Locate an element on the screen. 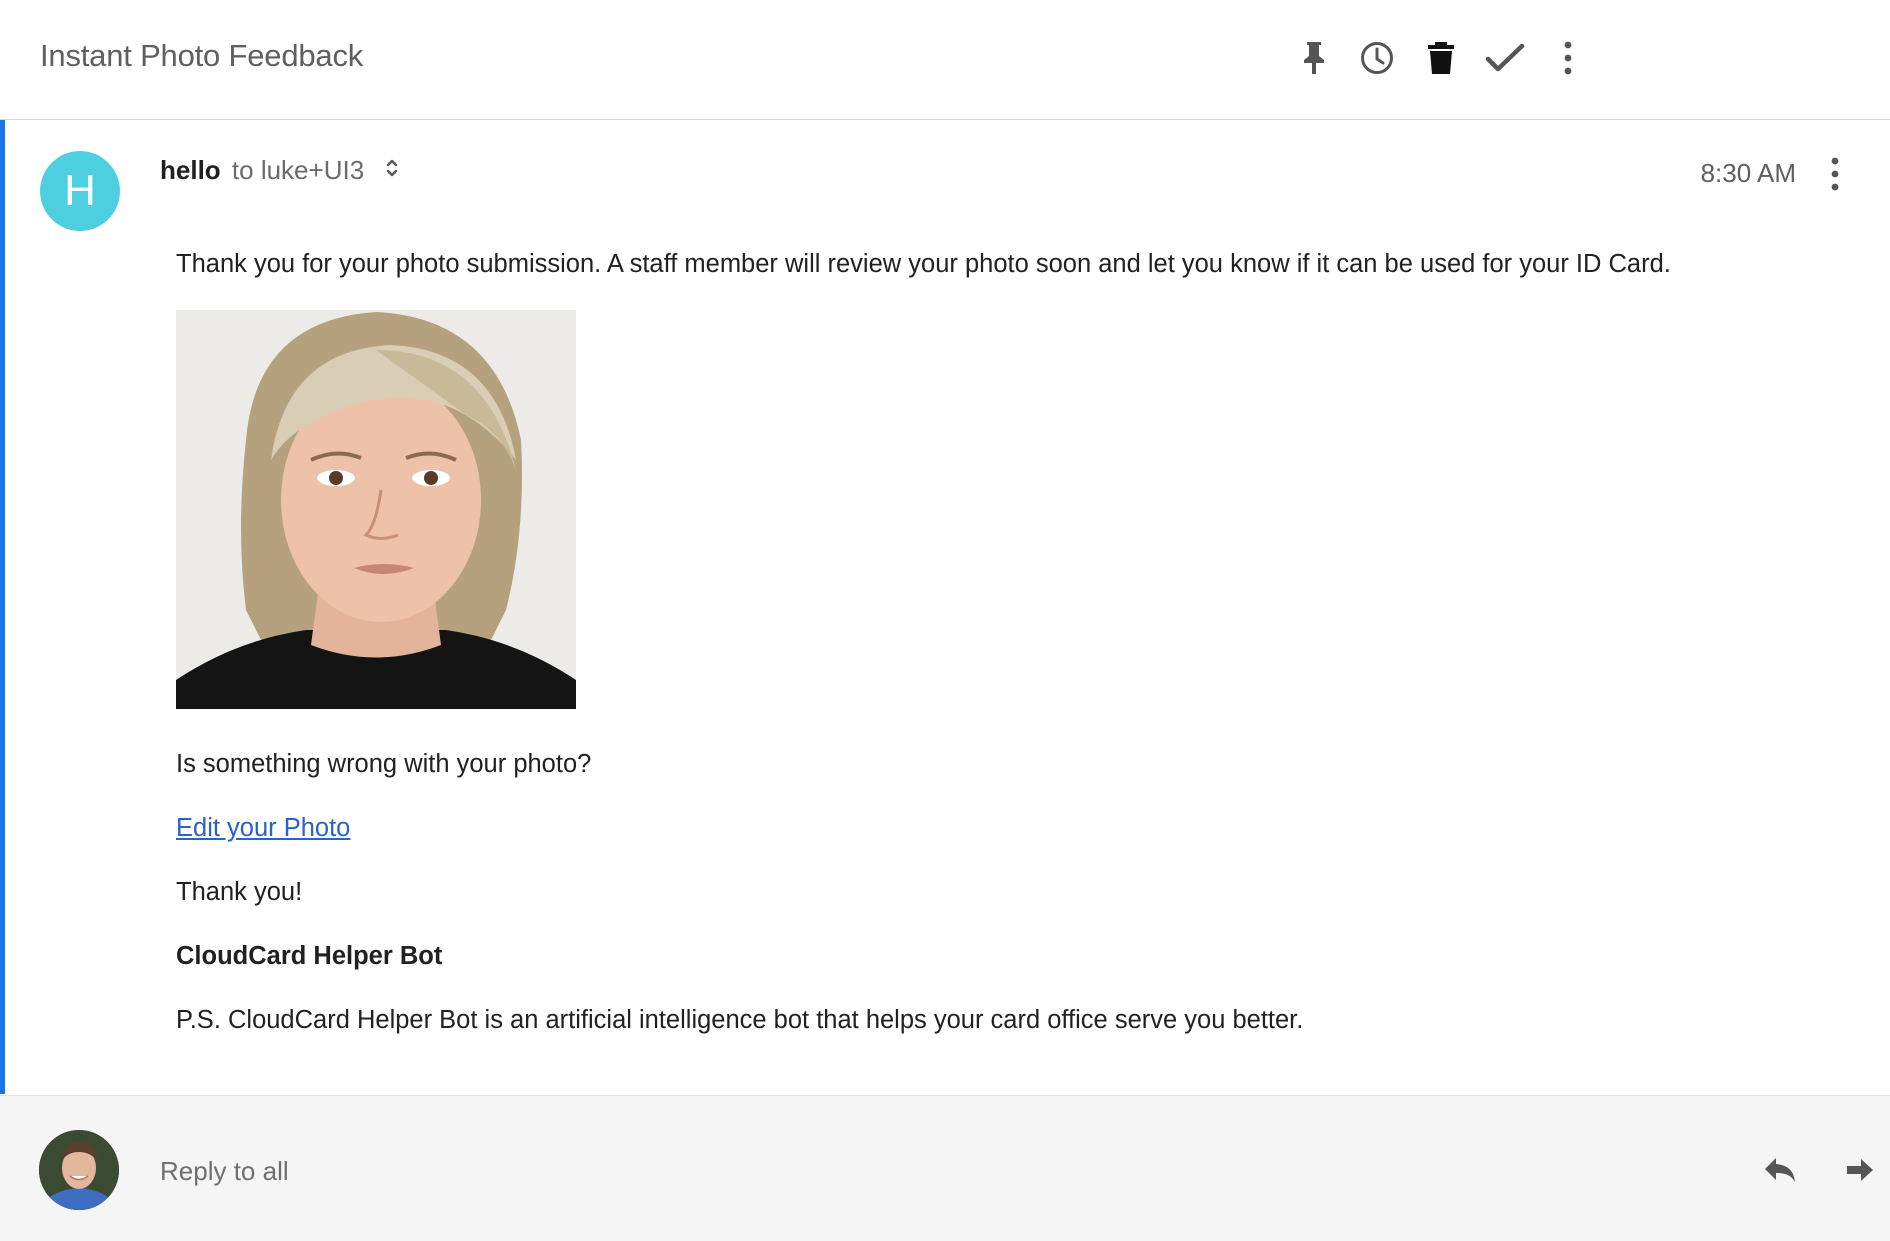  forward-button is located at coordinates (1860, 1170).